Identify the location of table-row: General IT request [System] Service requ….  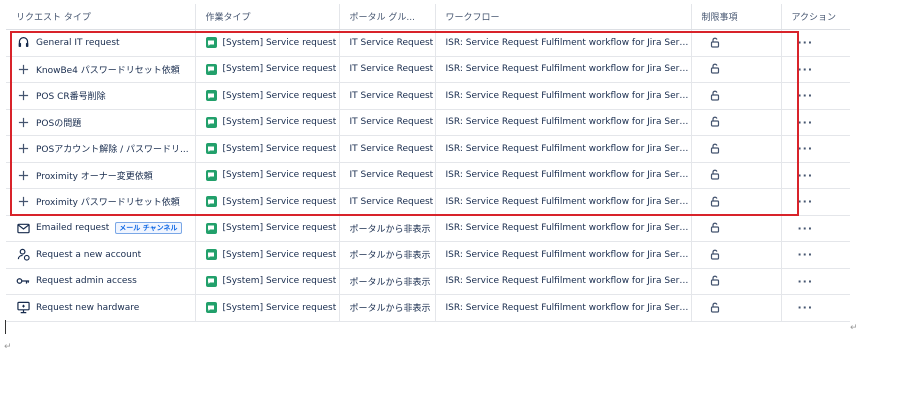
(428, 43).